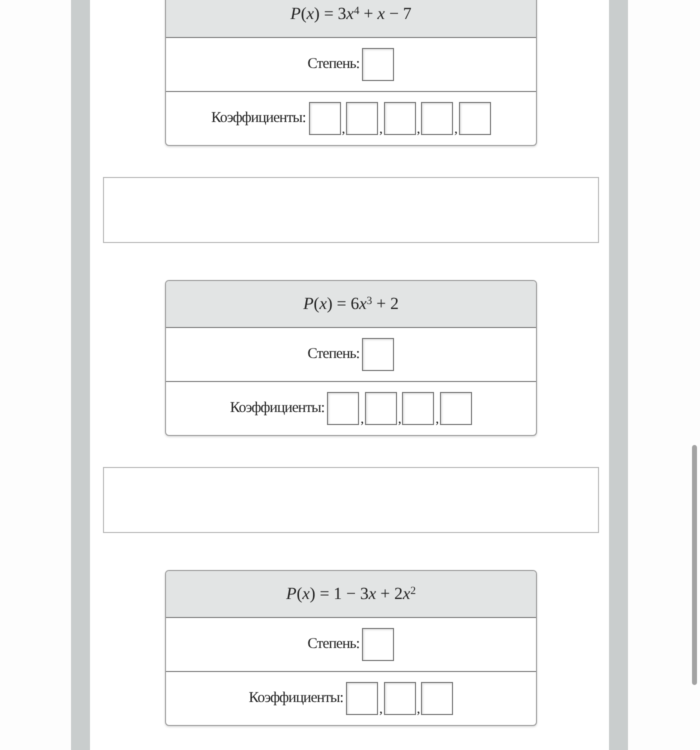 The height and width of the screenshot is (750, 700). I want to click on formula: P(x) = 1 − 3x + 2x$^{2}$, so click(351, 594).